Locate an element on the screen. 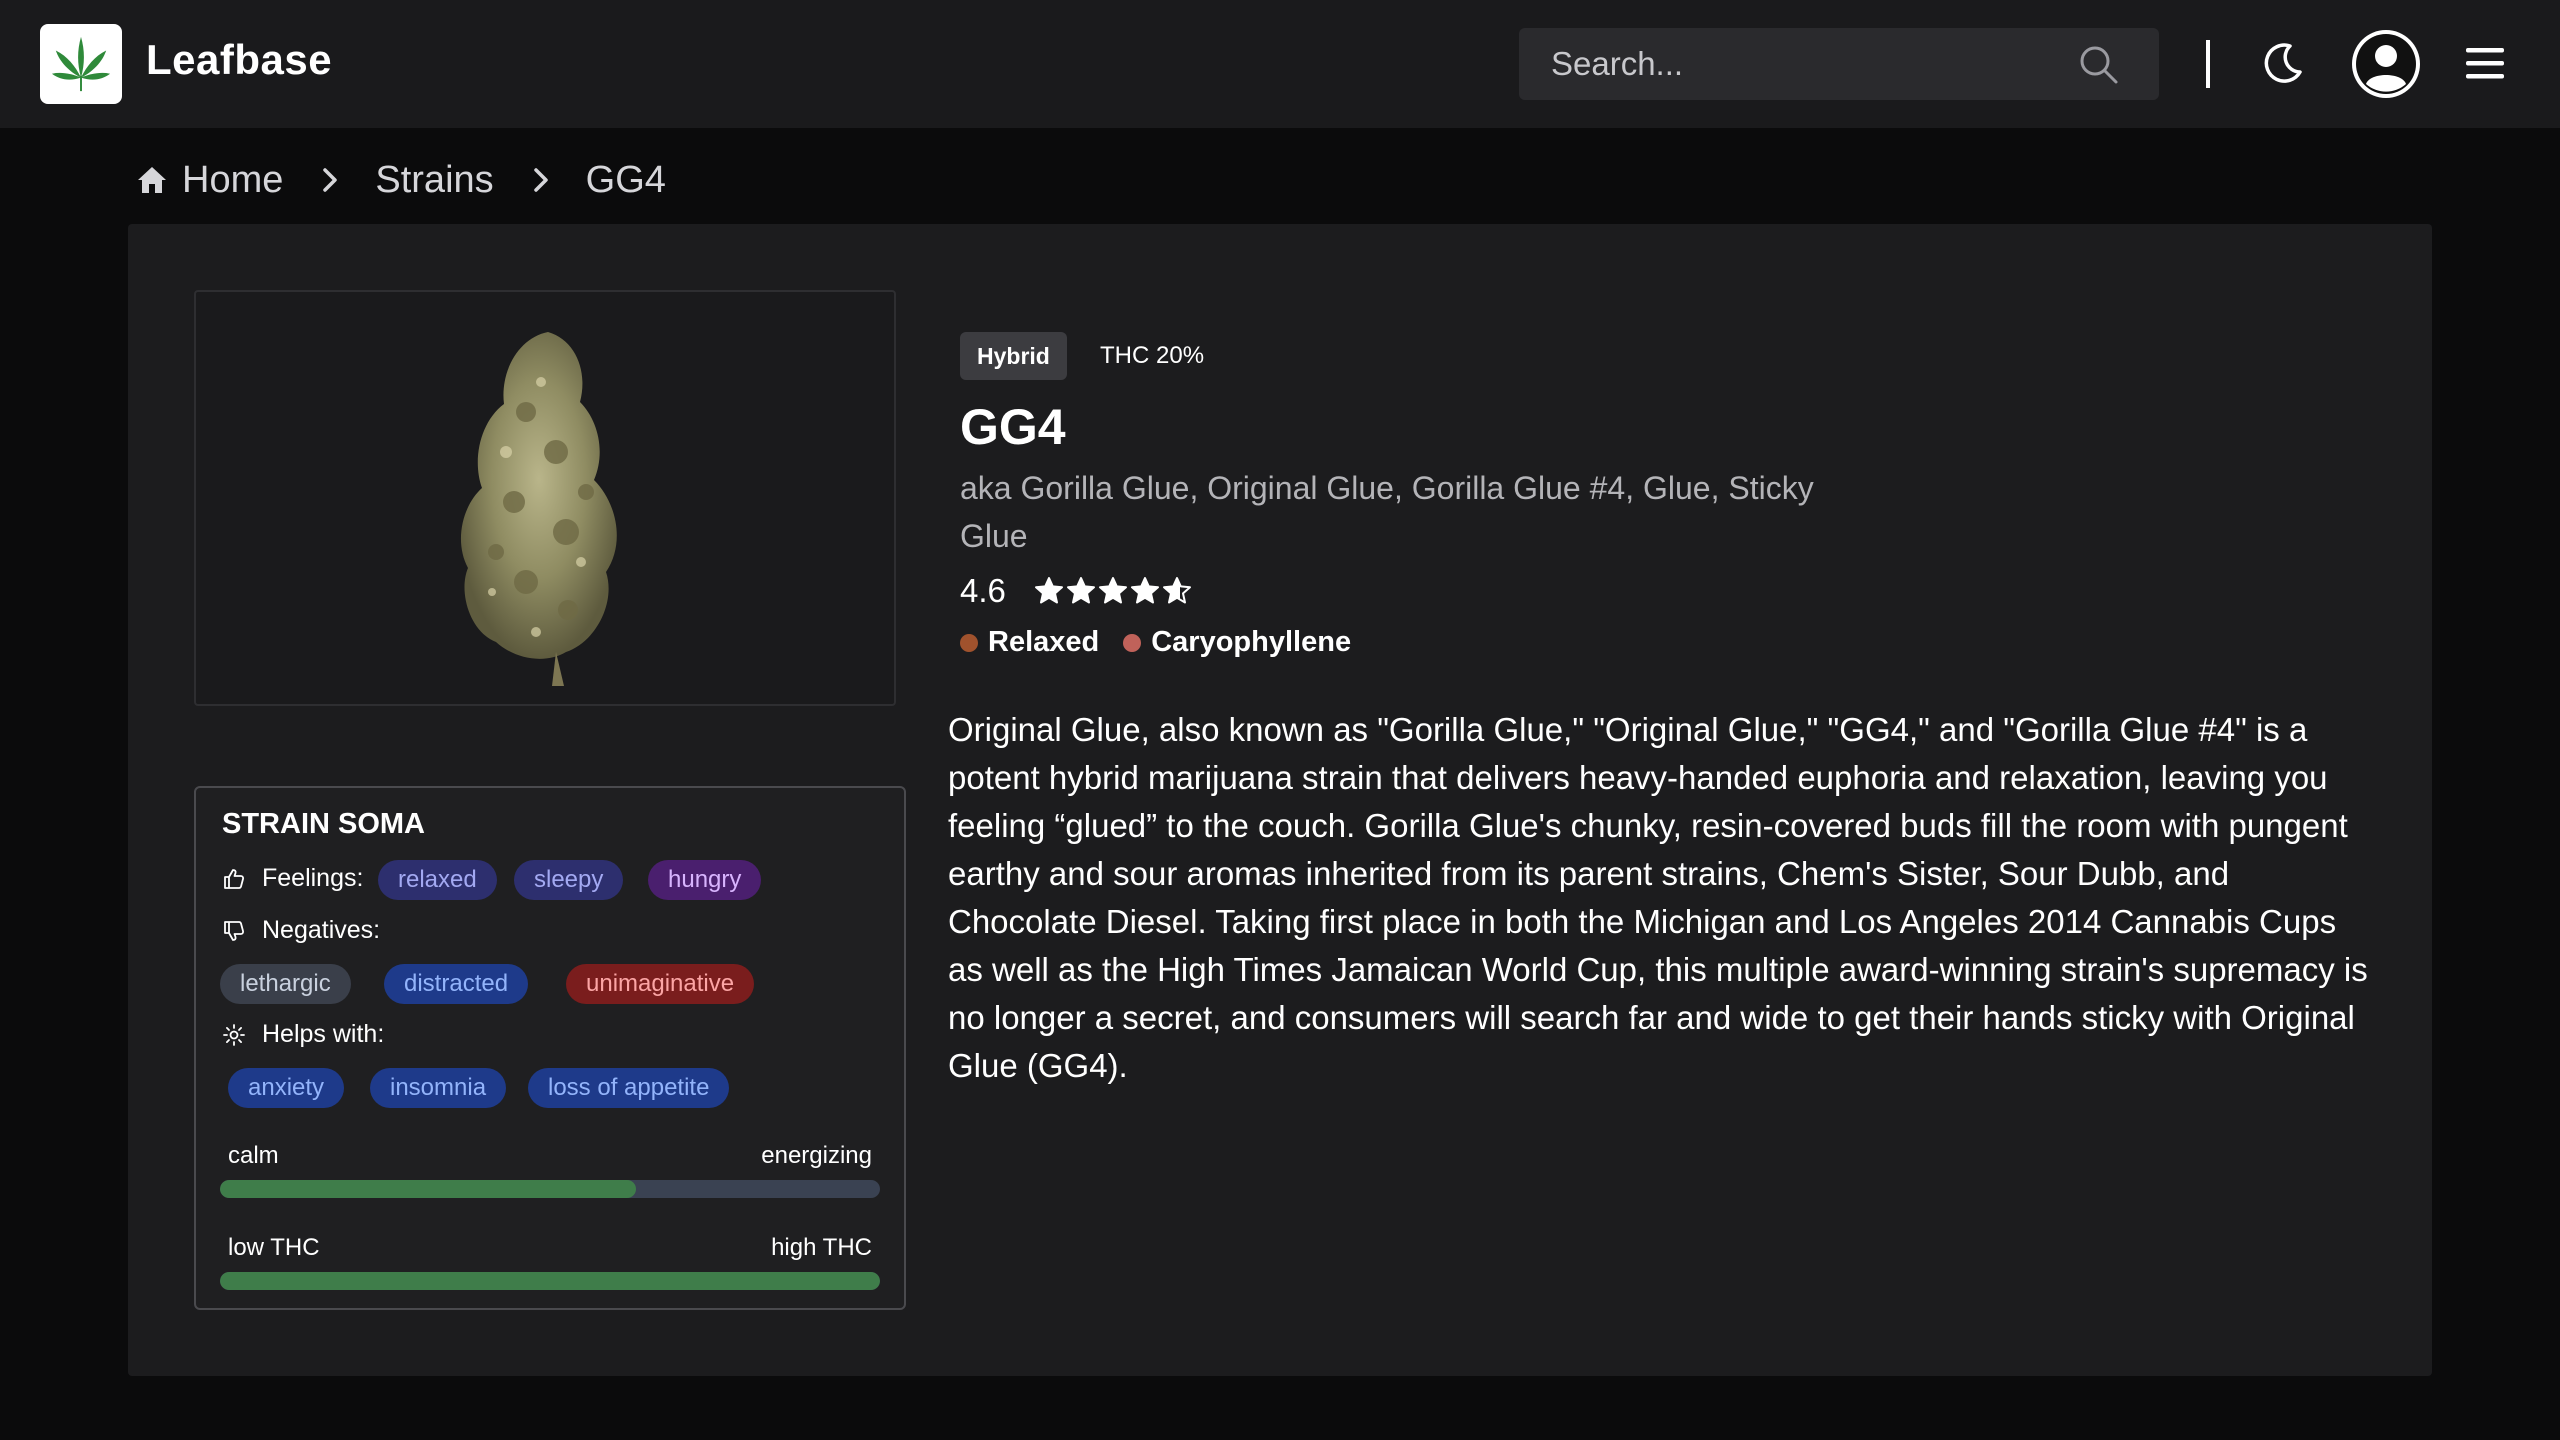  helps-label: Helps with: is located at coordinates (323, 1034).